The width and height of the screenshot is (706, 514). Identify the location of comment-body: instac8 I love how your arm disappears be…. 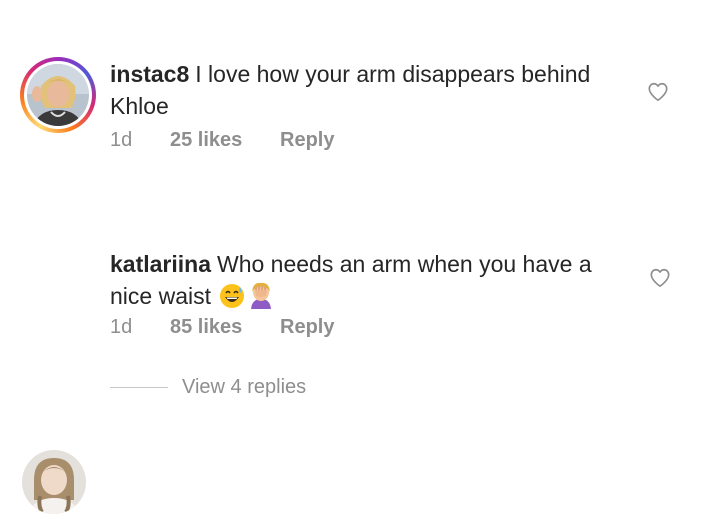
(370, 90).